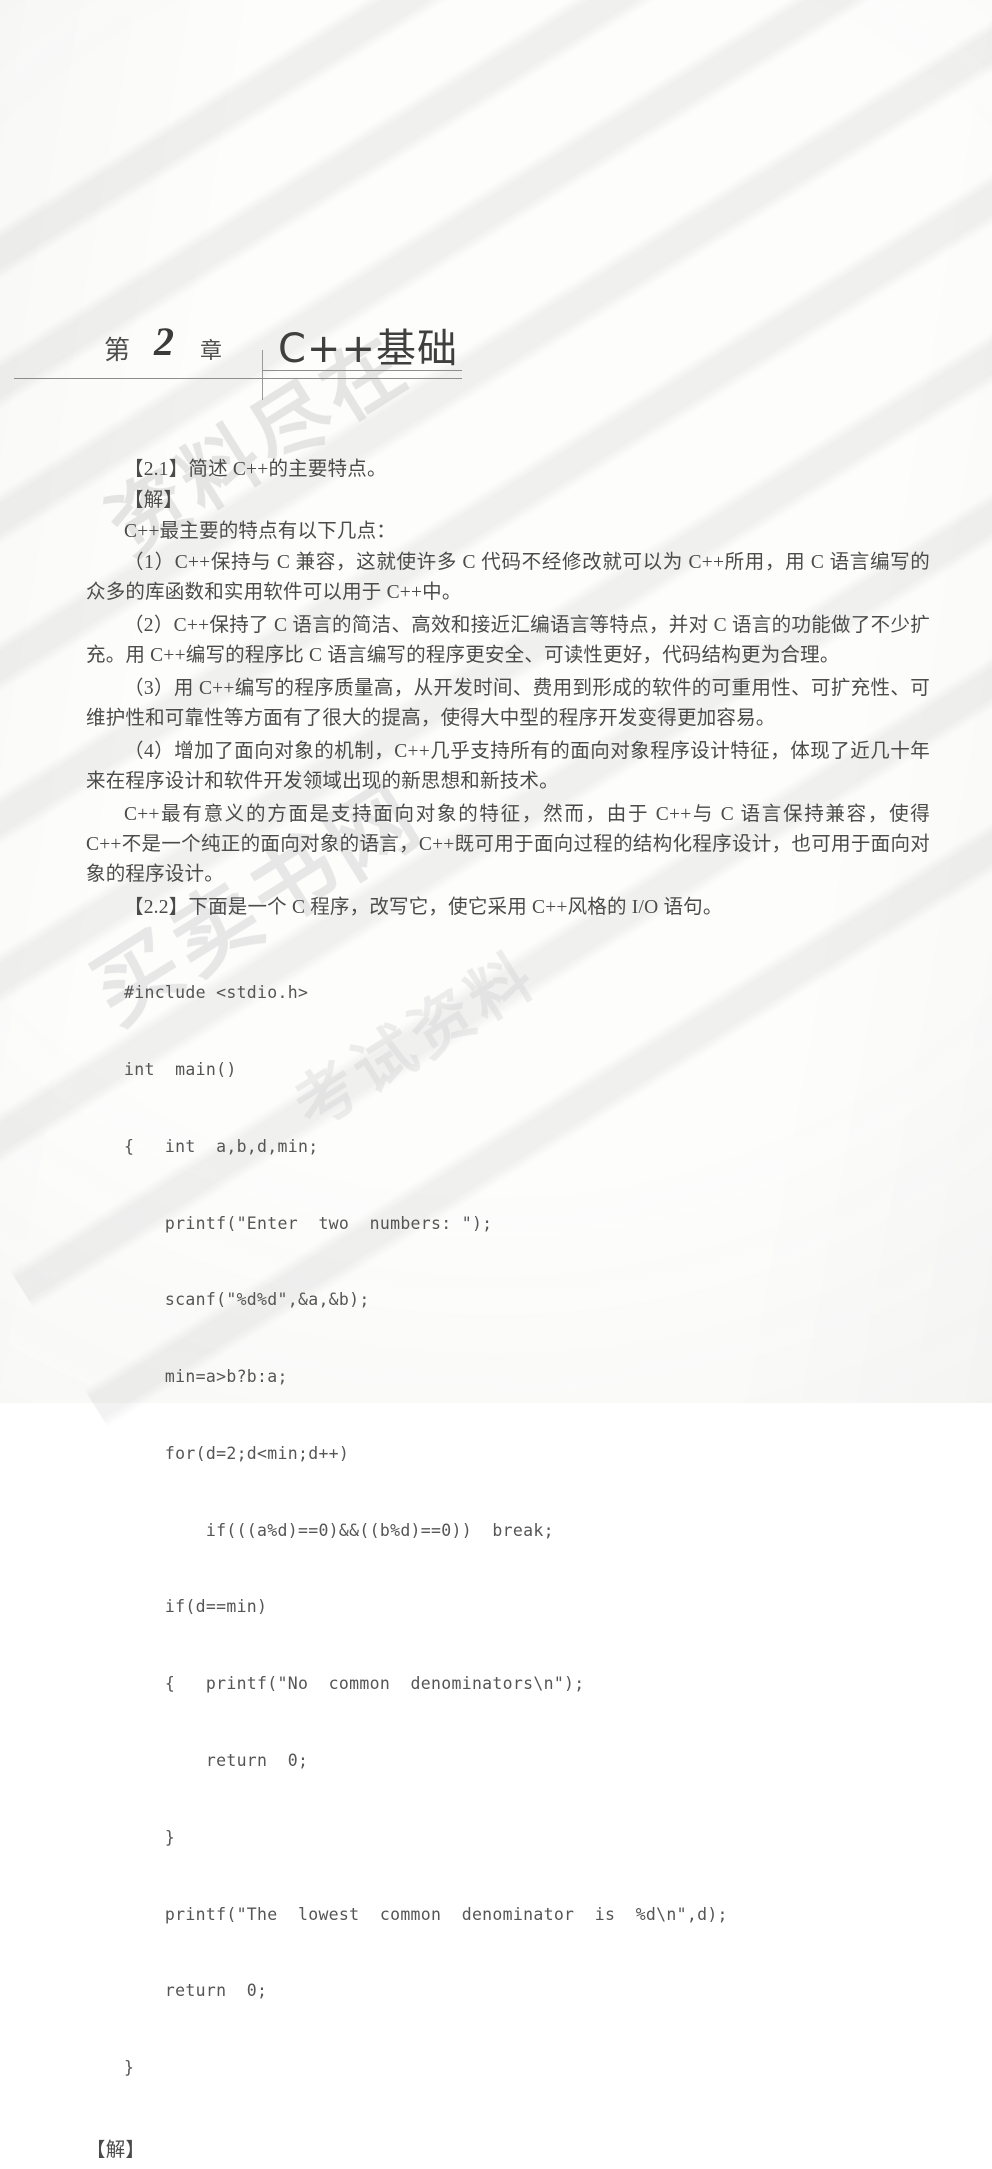  What do you see at coordinates (238, 378) in the screenshot?
I see `header-rule-lower` at bounding box center [238, 378].